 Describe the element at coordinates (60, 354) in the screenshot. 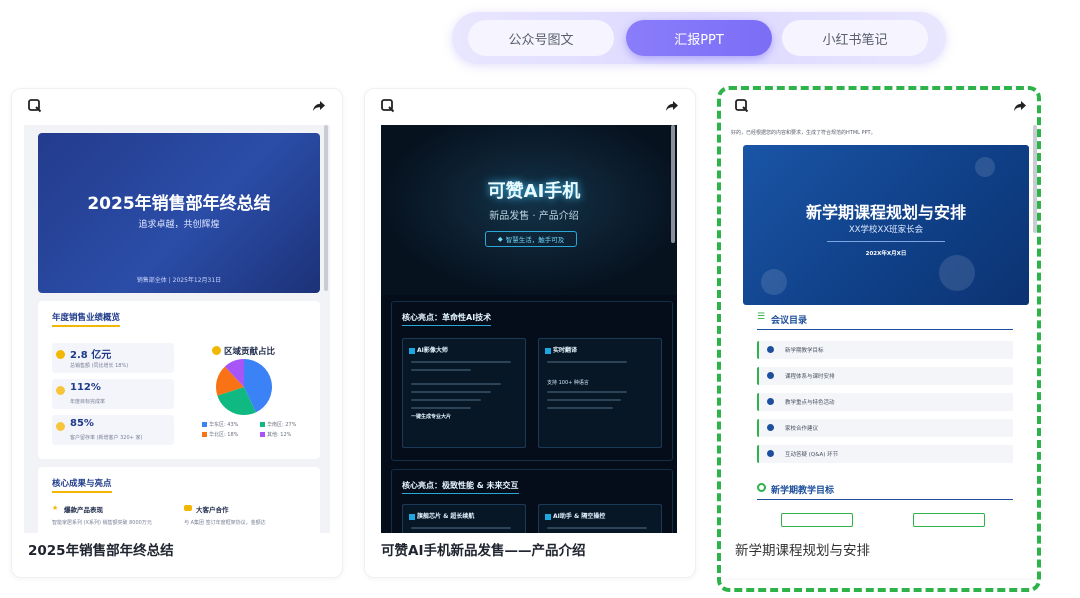

I see `warning-icon` at that location.